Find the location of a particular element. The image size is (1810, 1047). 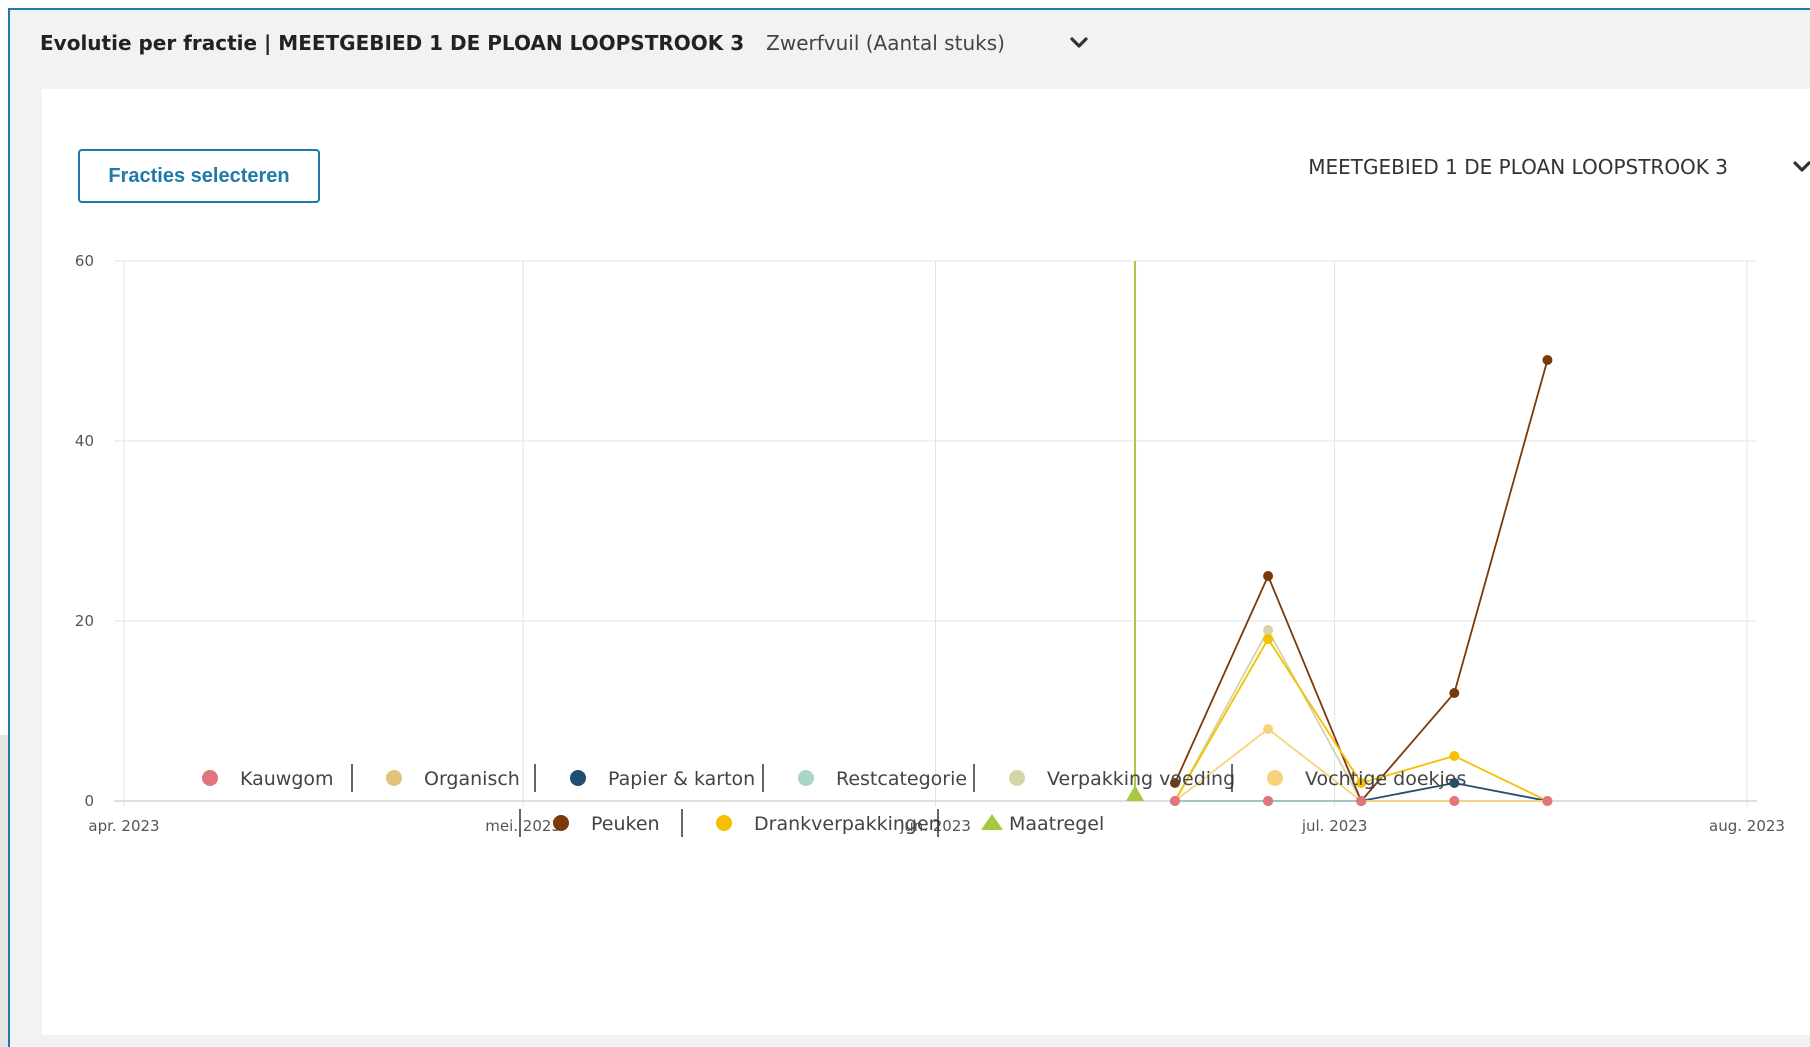

y-tick-label: 20 is located at coordinates (84, 621).